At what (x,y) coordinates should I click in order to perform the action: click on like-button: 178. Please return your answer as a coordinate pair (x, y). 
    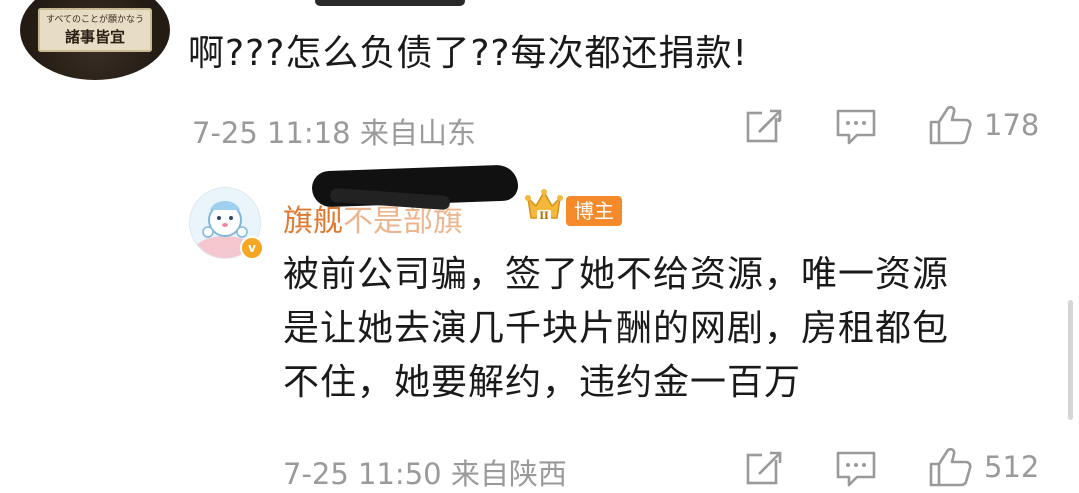
    Looking at the image, I should click on (983, 125).